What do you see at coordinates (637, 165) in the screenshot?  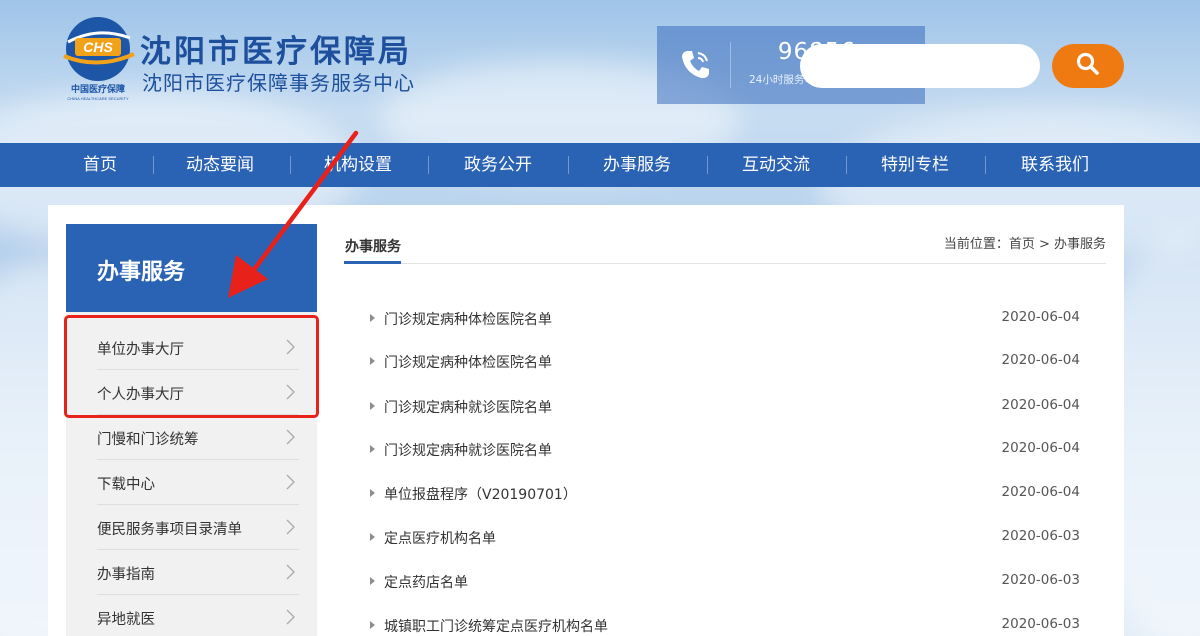 I see `nav-item-services: 办事服务` at bounding box center [637, 165].